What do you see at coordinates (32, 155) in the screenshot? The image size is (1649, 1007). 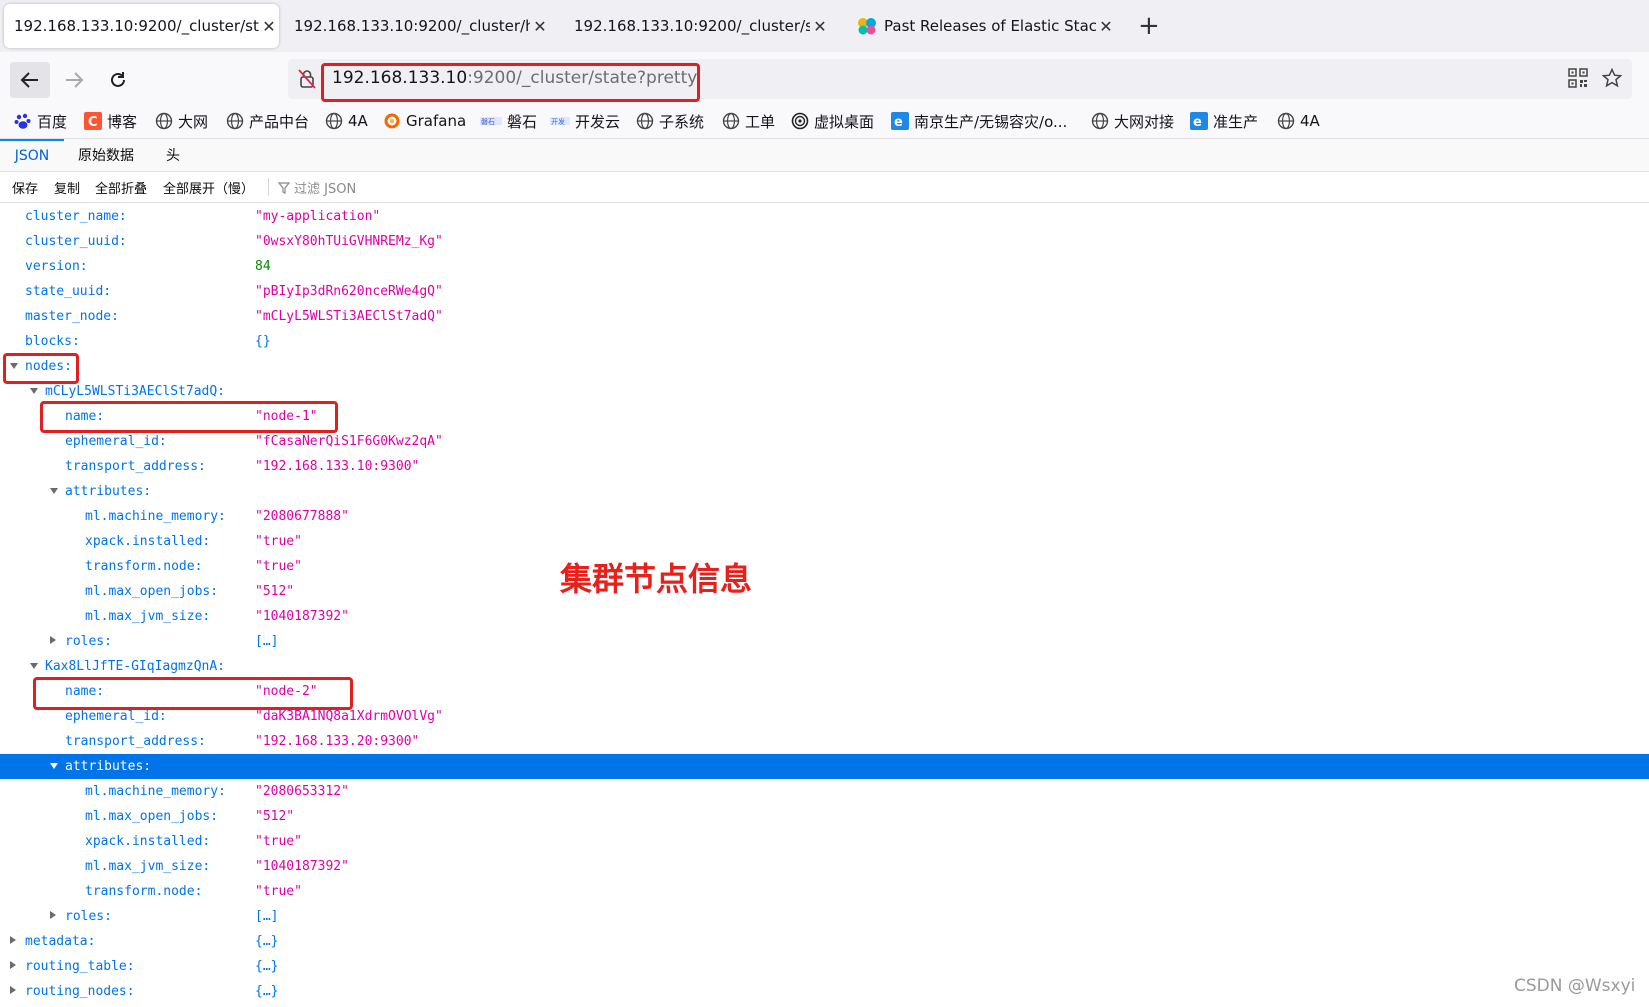 I see `tab-json: JSON` at bounding box center [32, 155].